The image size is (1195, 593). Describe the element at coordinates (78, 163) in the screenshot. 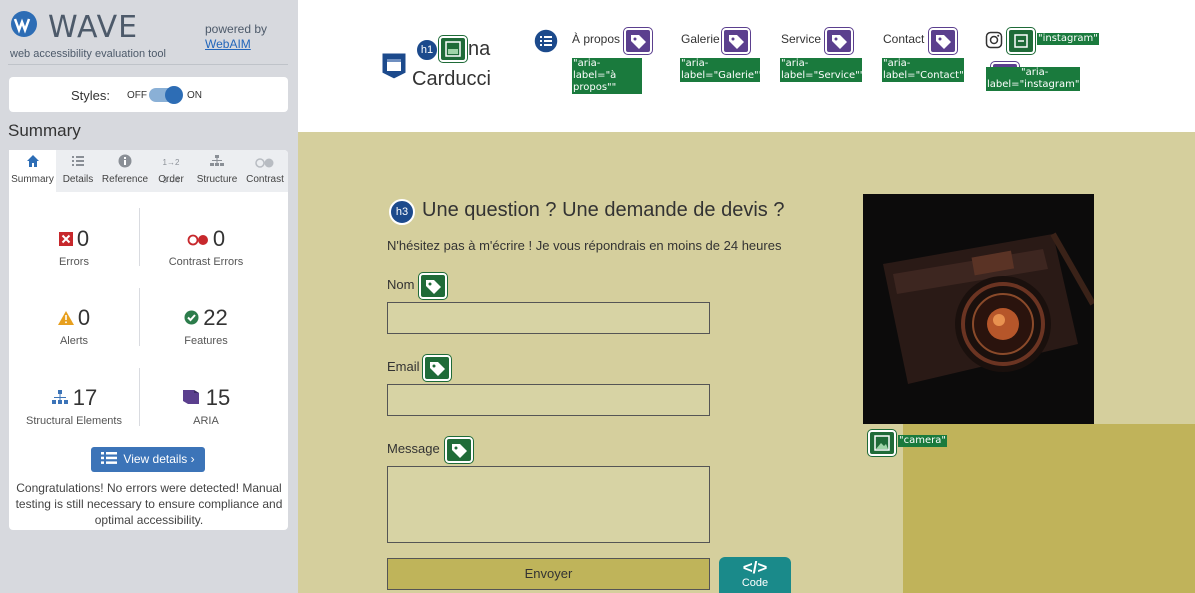

I see `list-icon` at that location.